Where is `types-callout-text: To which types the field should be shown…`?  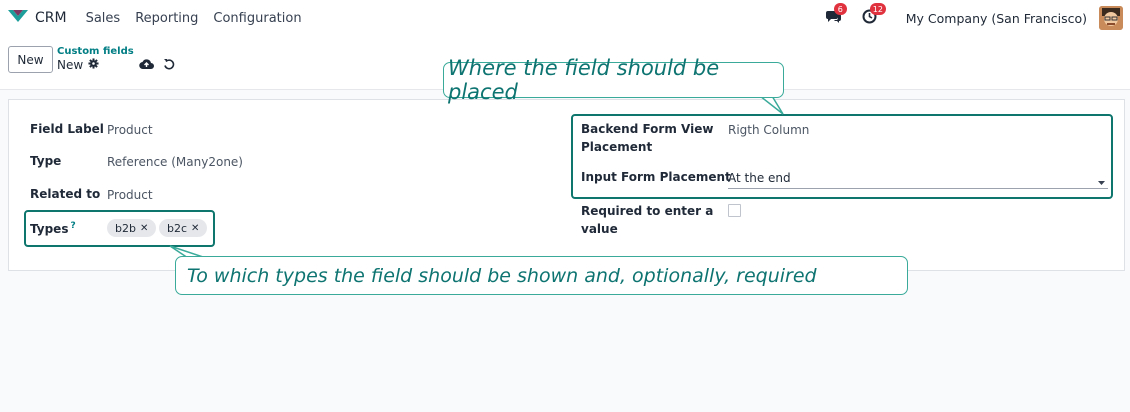 types-callout-text: To which types the field should be shown… is located at coordinates (502, 275).